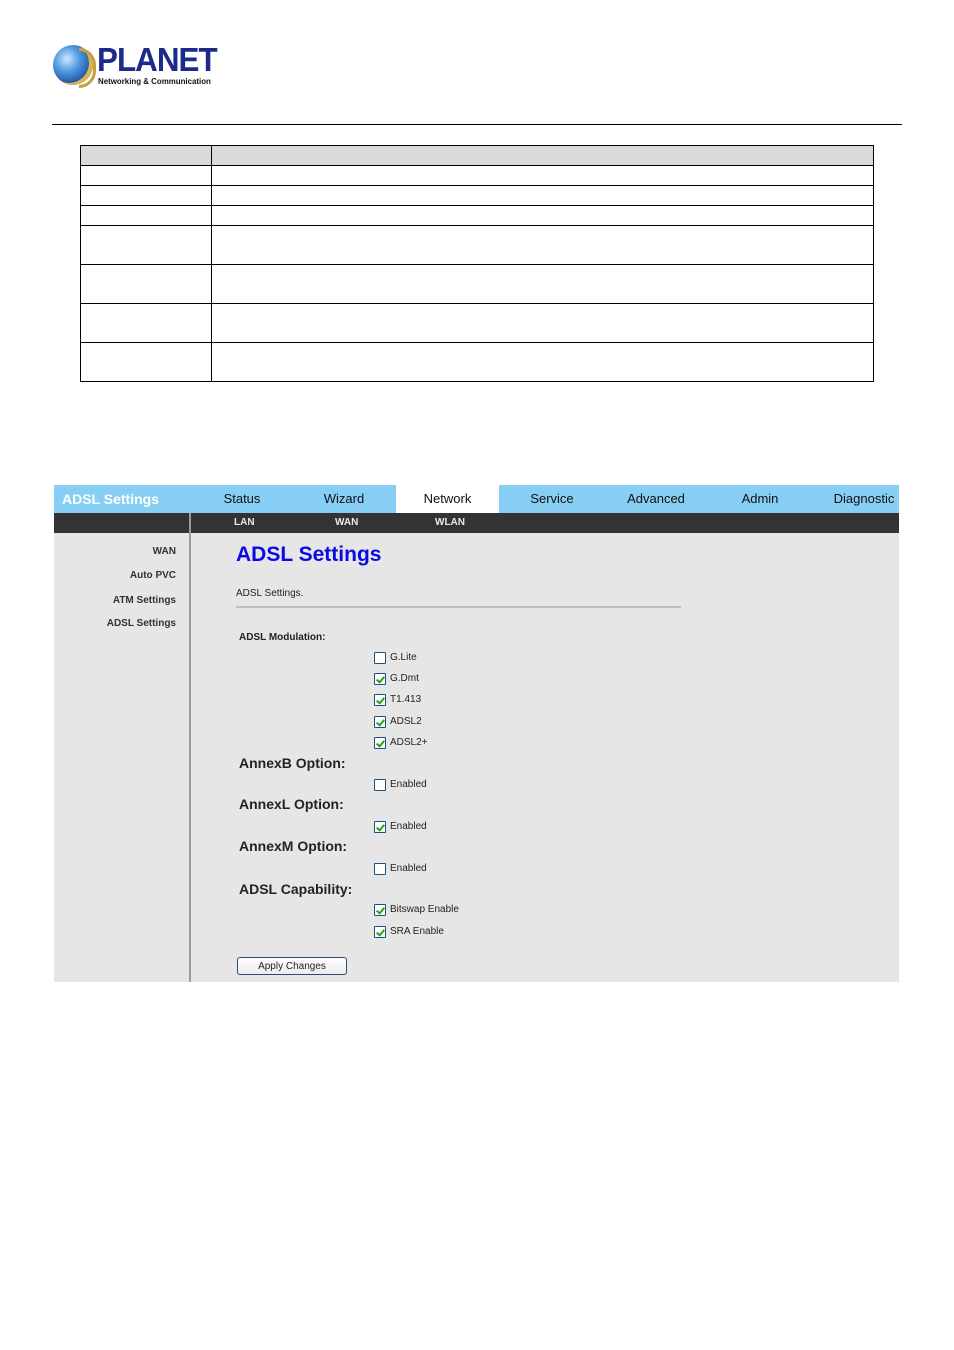 This screenshot has width=954, height=1350. I want to click on checkbox-g-dmt: G.Dmt, so click(396, 678).